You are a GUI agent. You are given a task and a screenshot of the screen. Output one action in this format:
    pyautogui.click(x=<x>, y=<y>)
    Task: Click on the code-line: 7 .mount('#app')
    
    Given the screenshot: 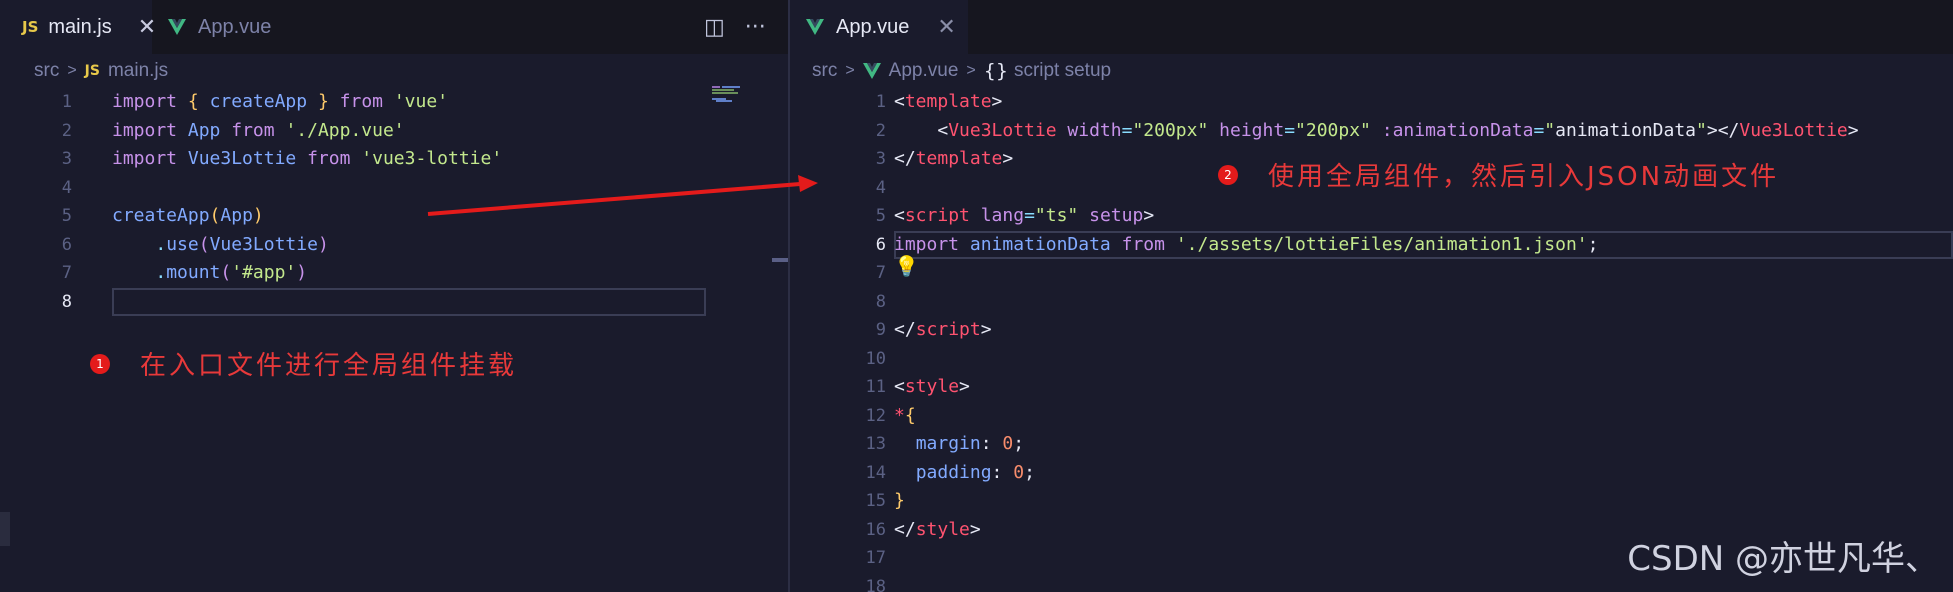 What is the action you would take?
    pyautogui.click(x=394, y=273)
    